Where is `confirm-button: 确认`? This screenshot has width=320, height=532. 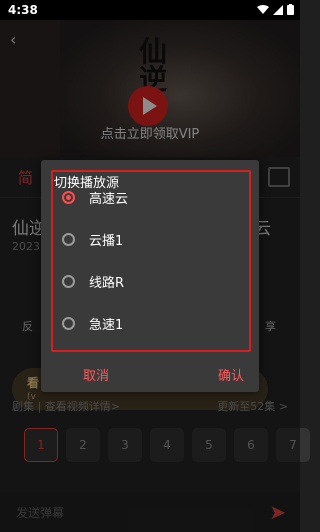
confirm-button: 确认 is located at coordinates (231, 374).